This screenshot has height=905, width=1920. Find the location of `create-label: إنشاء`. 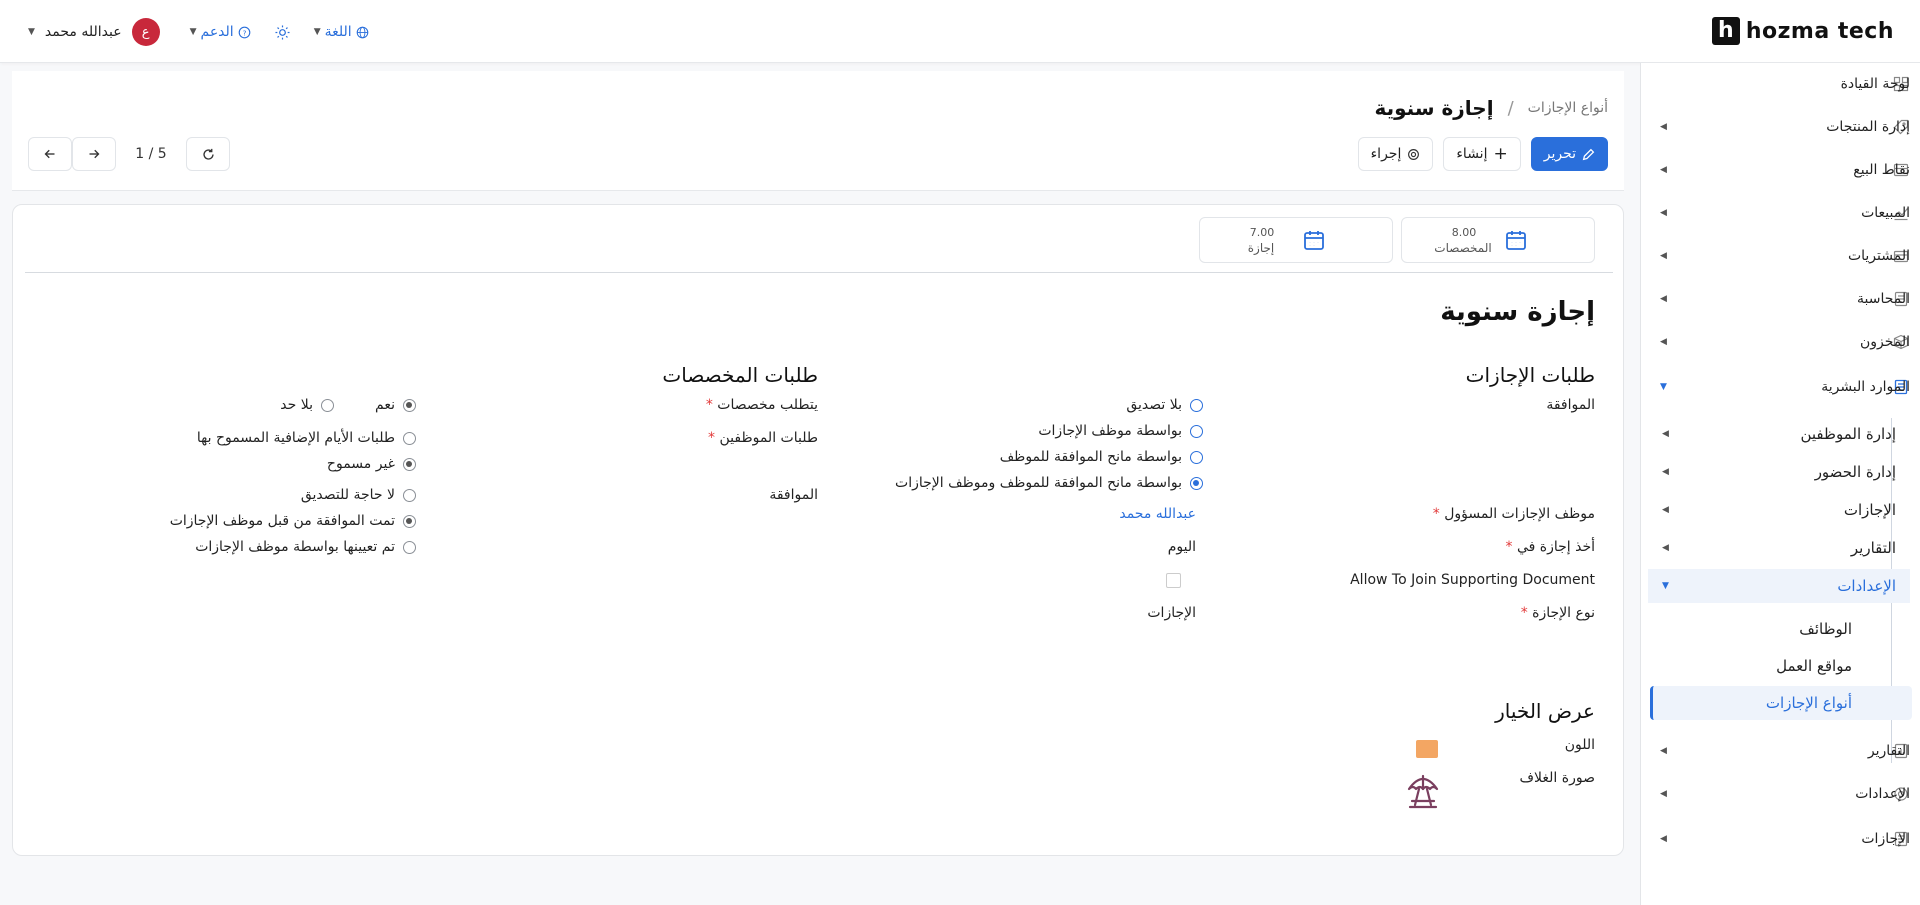

create-label: إنشاء is located at coordinates (1472, 154).